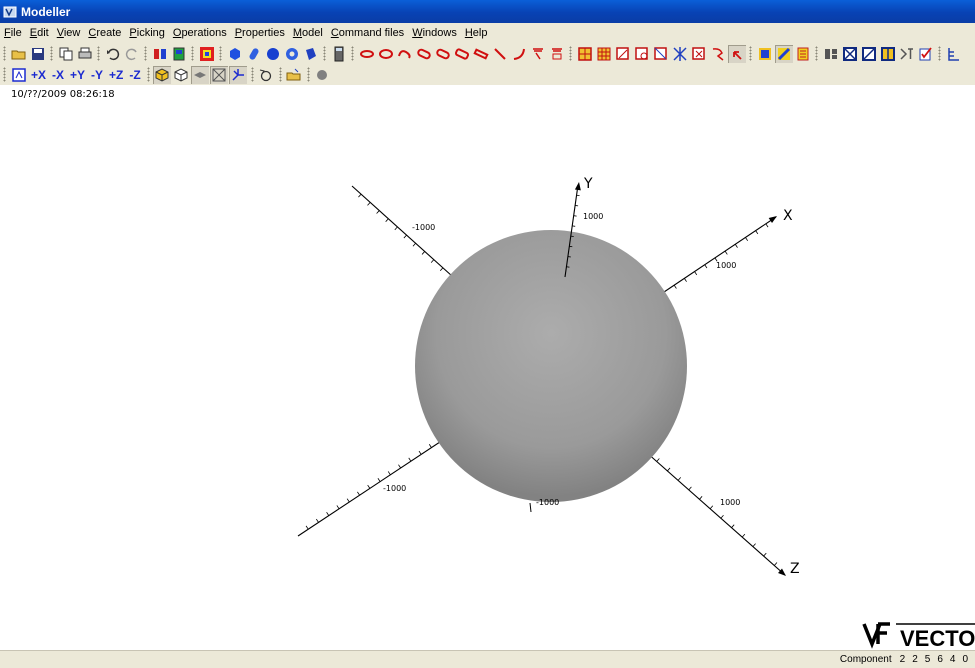  Describe the element at coordinates (405, 54) in the screenshot. I see `arc-loop-icon` at that location.